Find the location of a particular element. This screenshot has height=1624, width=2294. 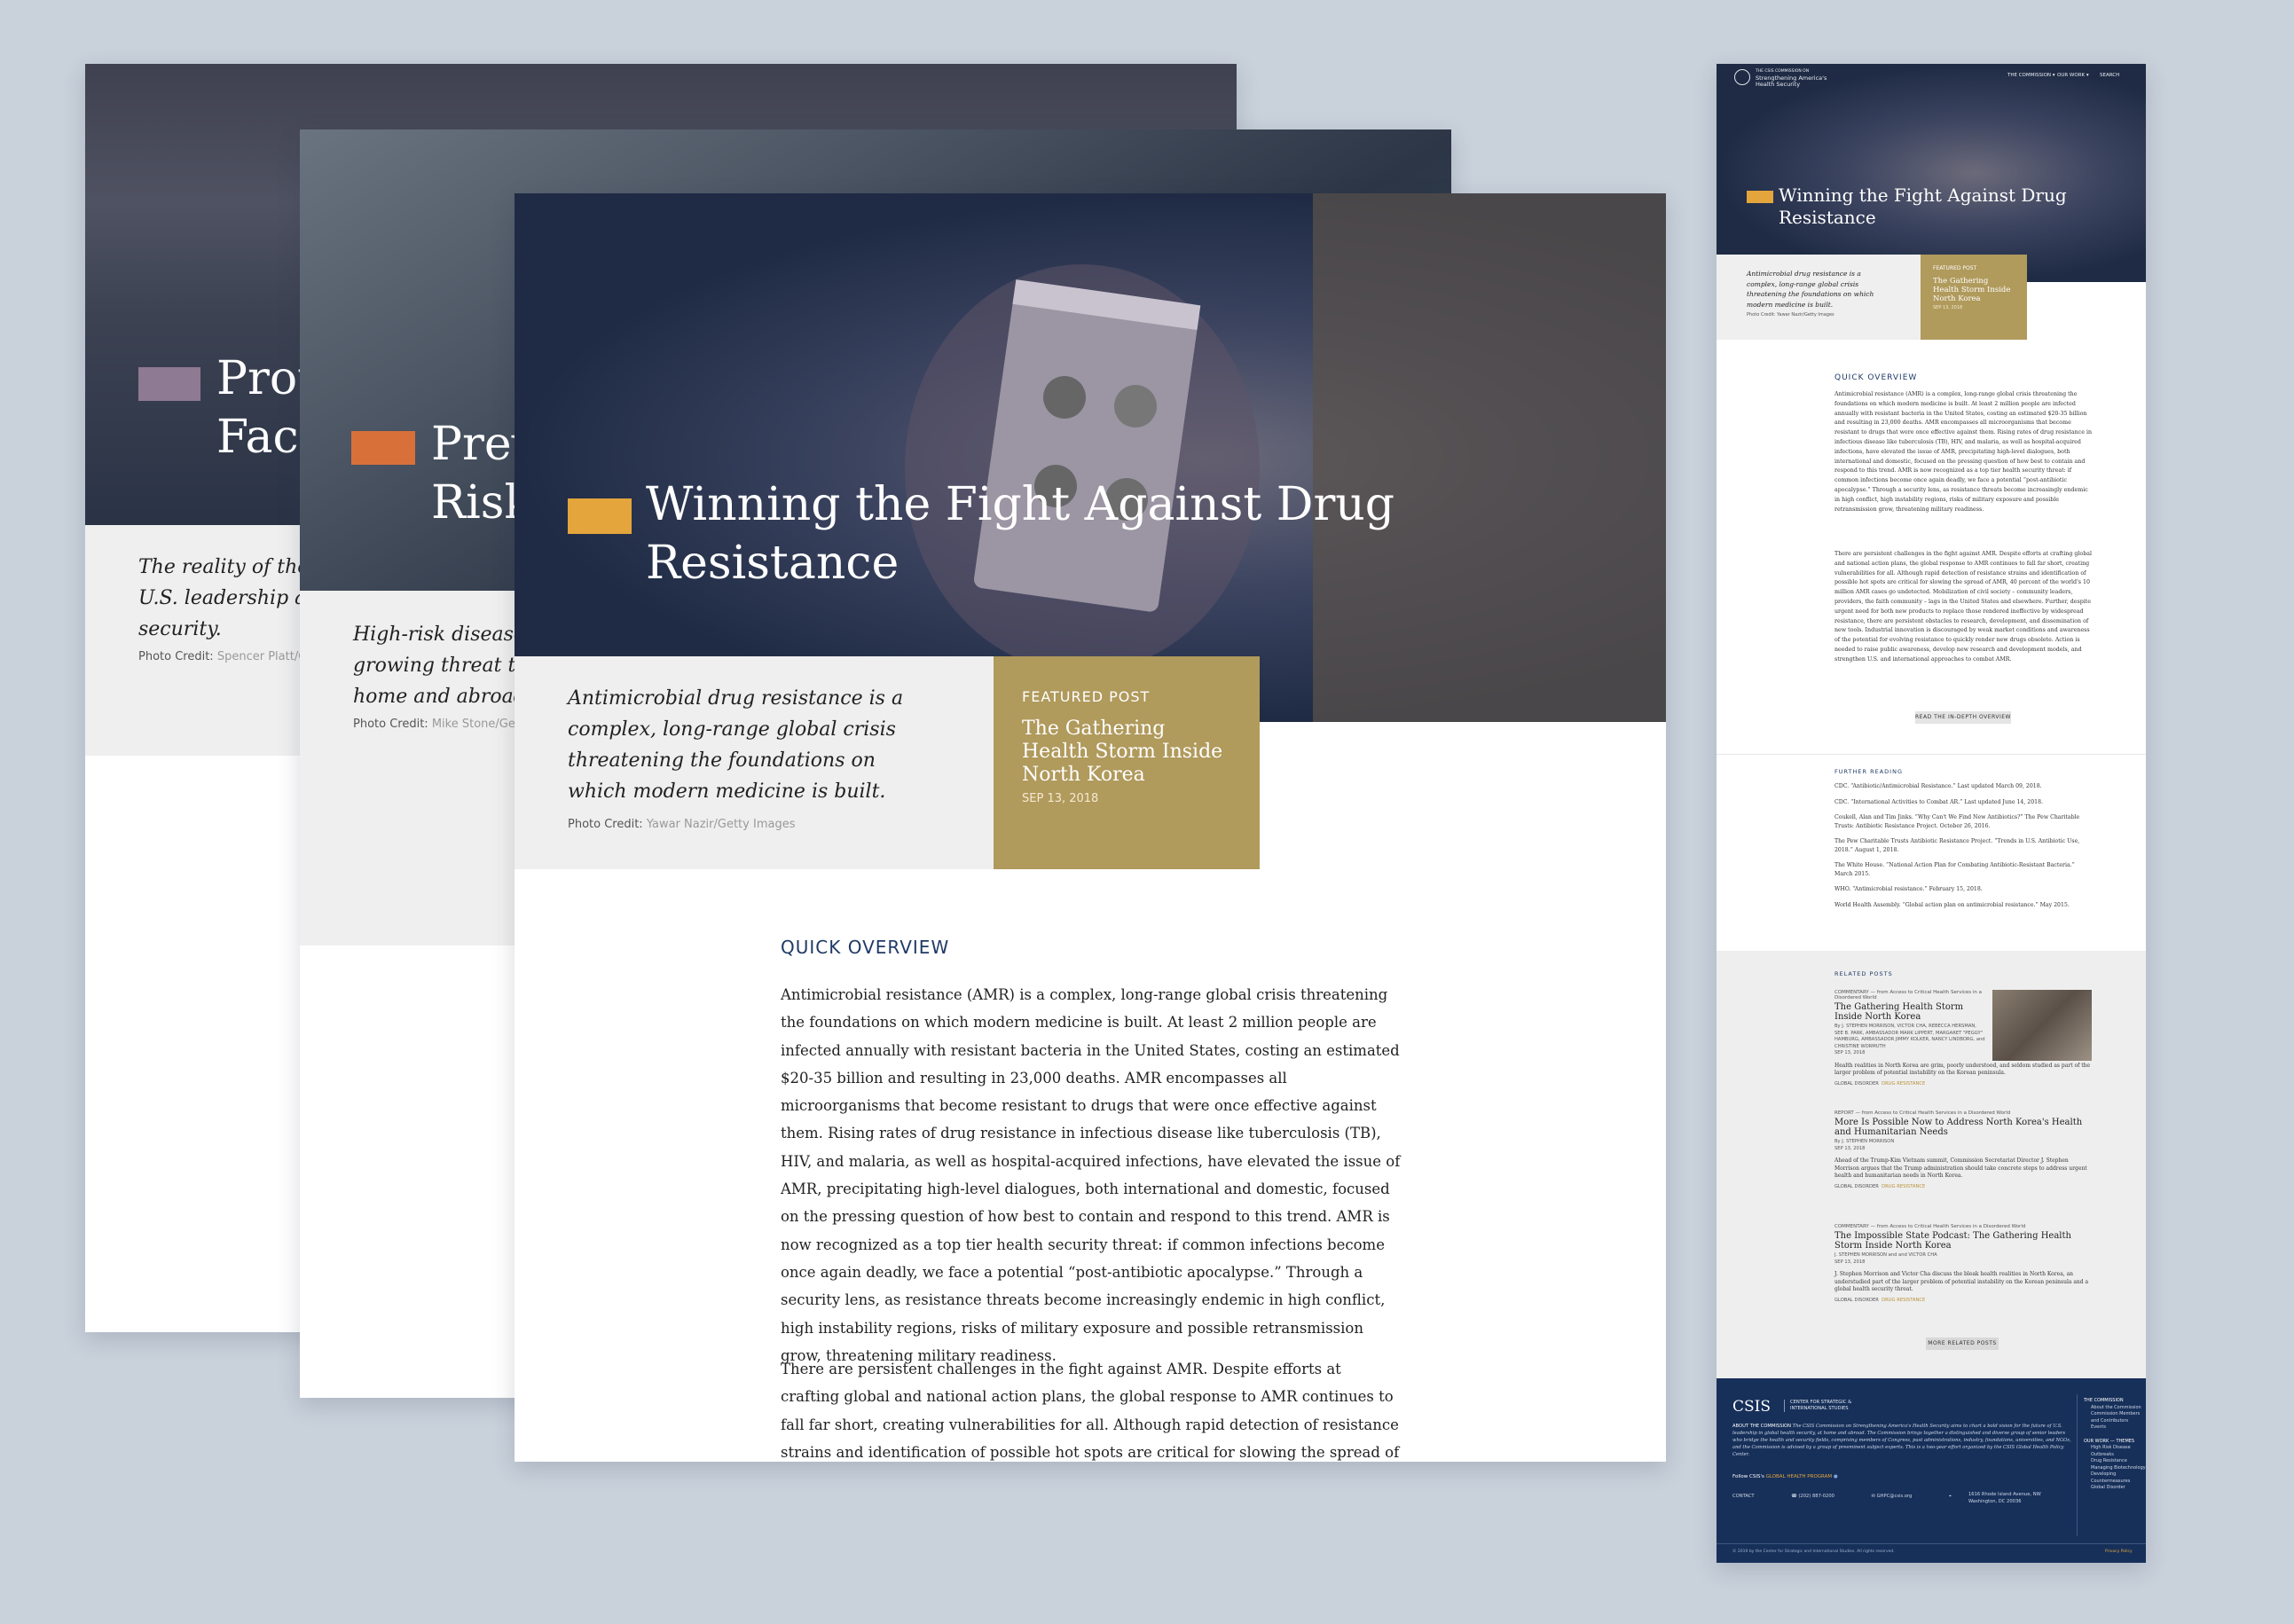

address-line: 1616 Rhode Island Avenue, NW is located at coordinates (2004, 1494).